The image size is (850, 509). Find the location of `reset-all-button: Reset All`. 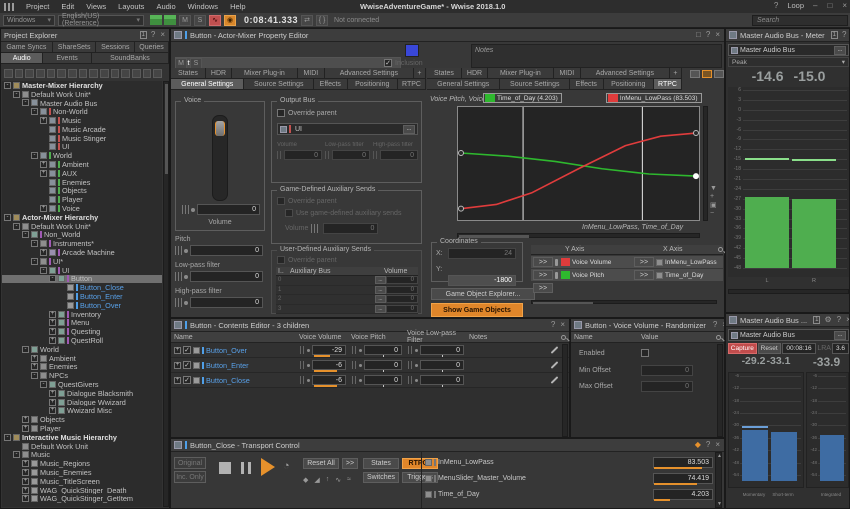

reset-all-button: Reset All is located at coordinates (321, 463).